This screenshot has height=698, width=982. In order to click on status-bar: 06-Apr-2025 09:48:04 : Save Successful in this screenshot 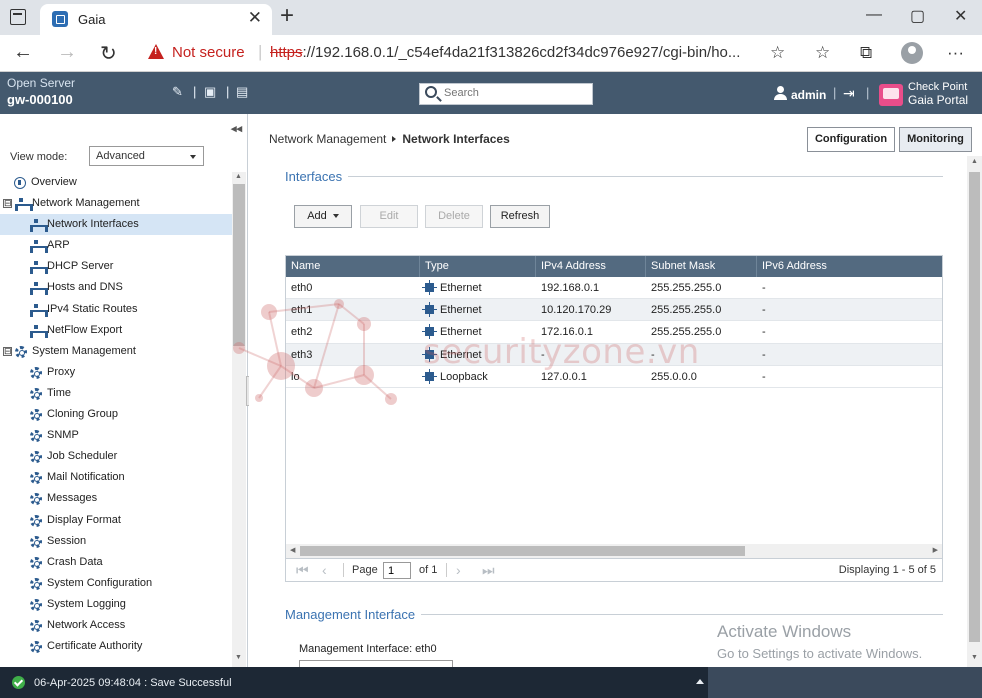, I will do `click(491, 682)`.